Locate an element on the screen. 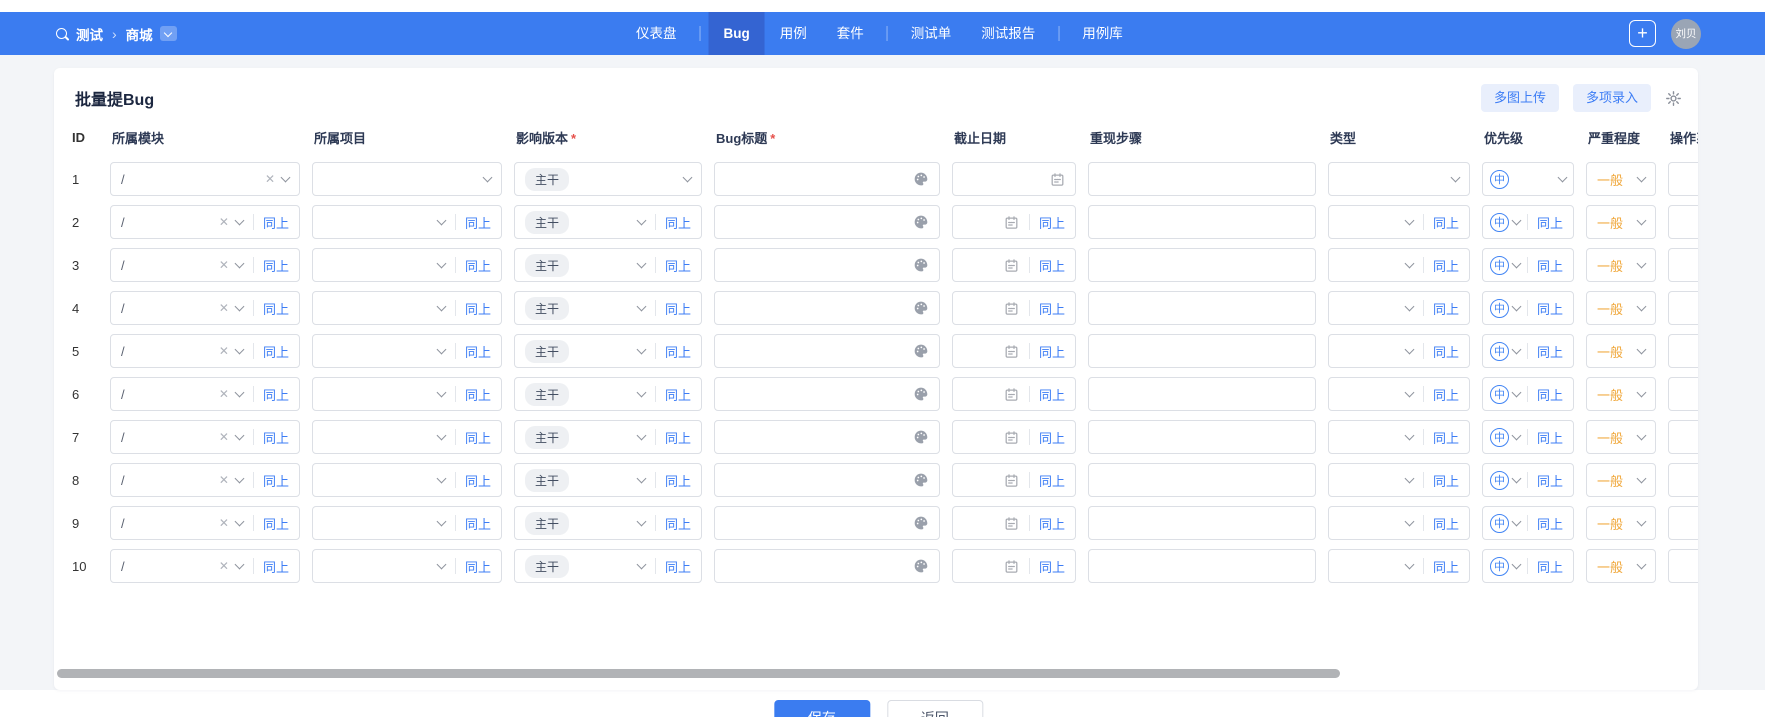 Image resolution: width=1765 pixels, height=717 pixels. breadcrumb-product: 商城 is located at coordinates (139, 34).